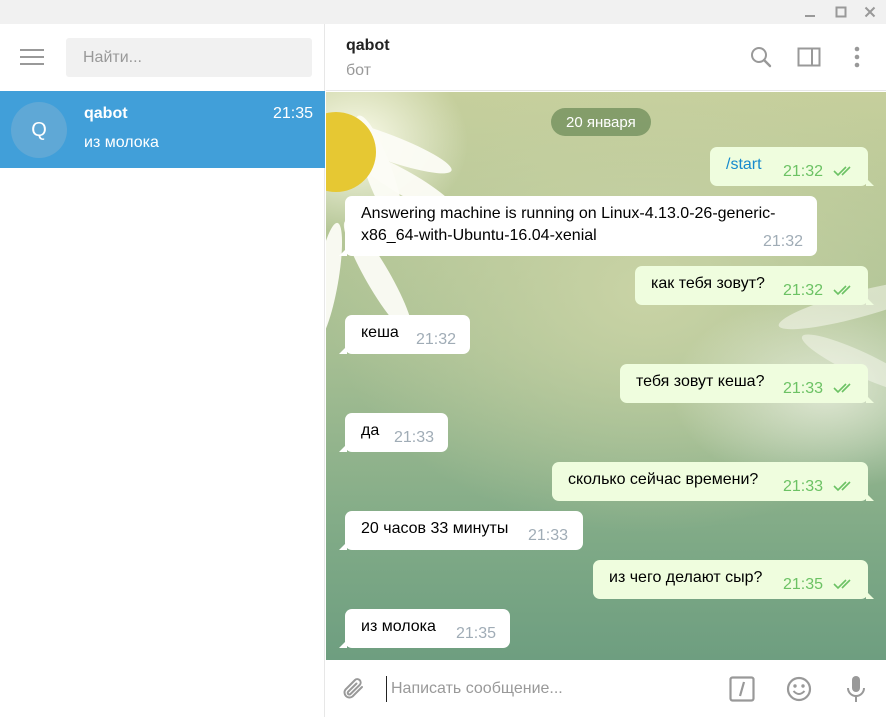  Describe the element at coordinates (551, 689) in the screenshot. I see `message-input` at that location.